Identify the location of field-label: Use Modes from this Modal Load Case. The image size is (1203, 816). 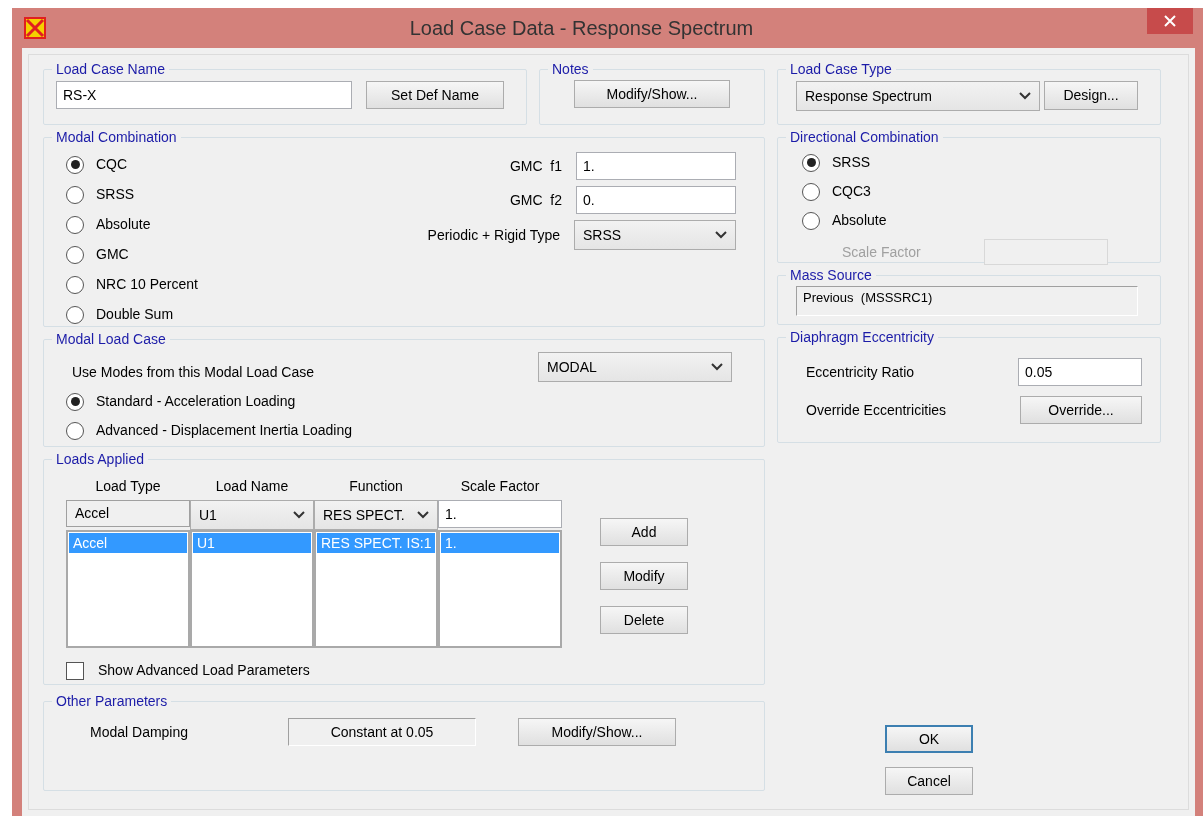
(193, 372).